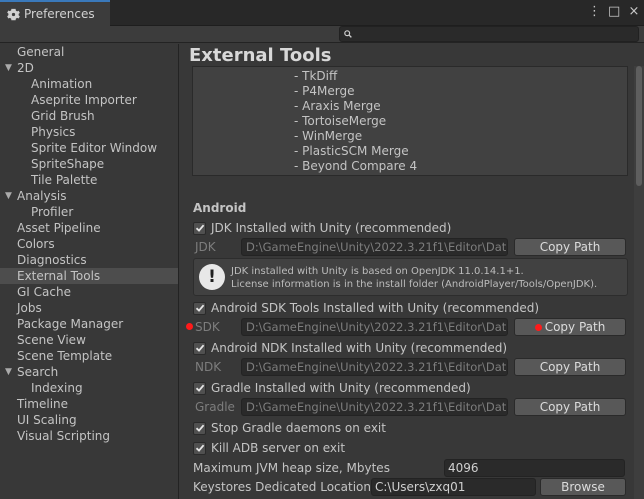 The height and width of the screenshot is (499, 644). I want to click on kill-adb-checkbox, so click(199, 448).